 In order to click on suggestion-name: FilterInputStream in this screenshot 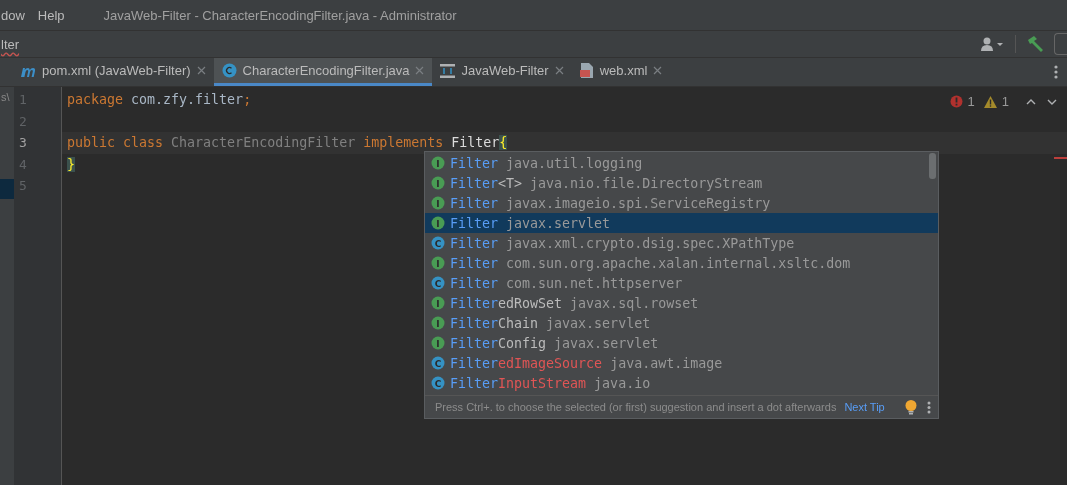, I will do `click(518, 383)`.